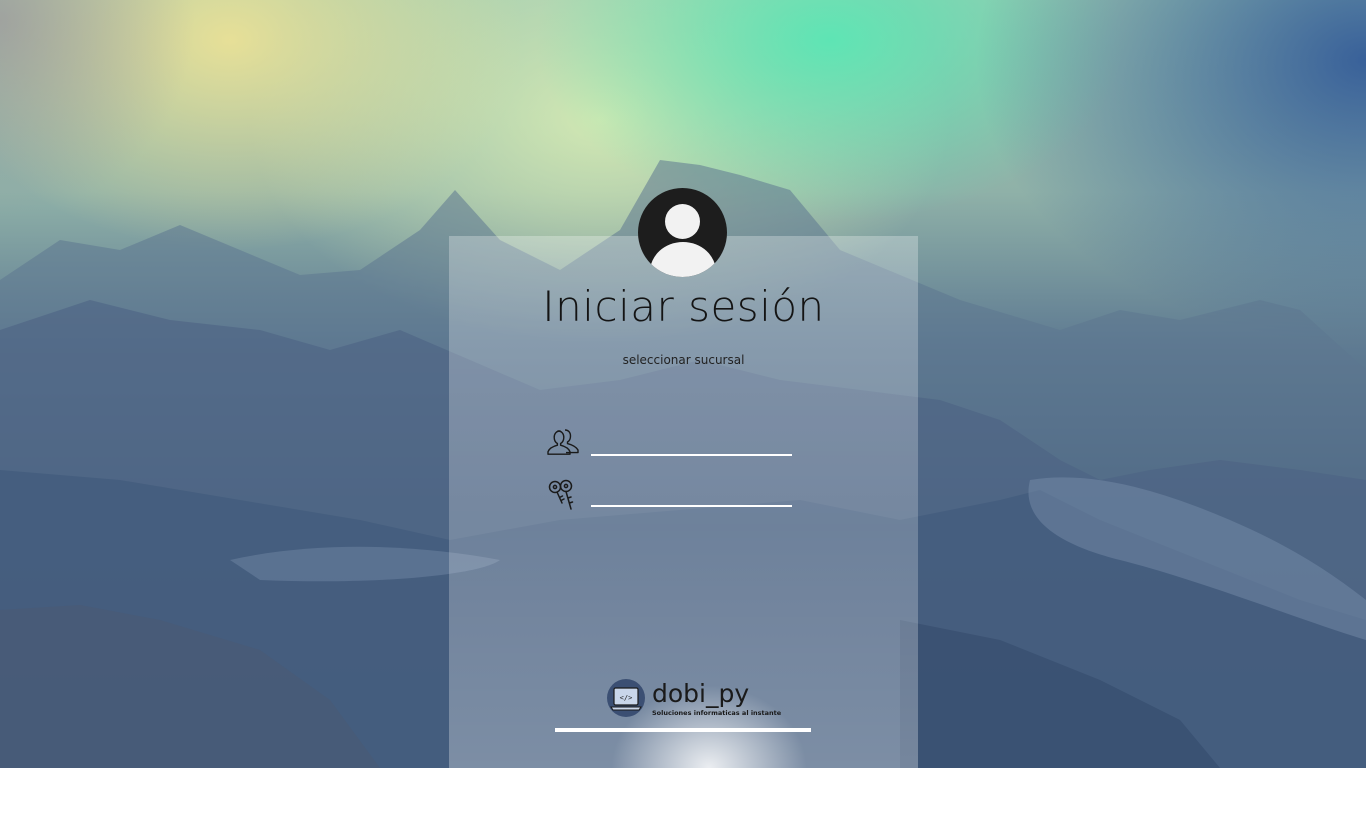 This screenshot has height=828, width=1366. I want to click on bottom-divider, so click(683, 730).